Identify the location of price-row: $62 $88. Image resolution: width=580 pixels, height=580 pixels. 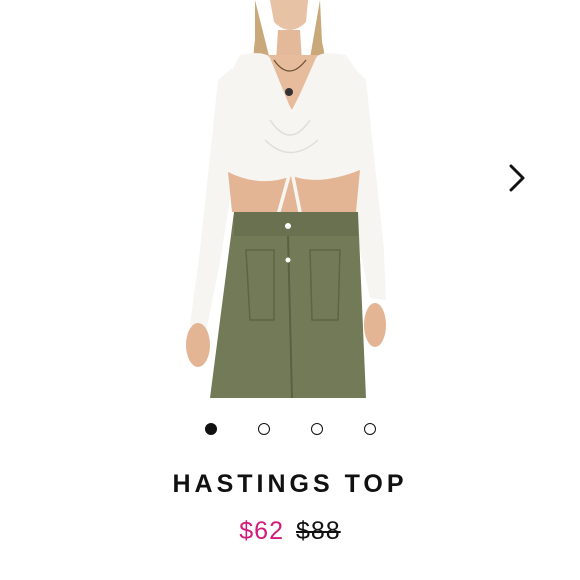
(290, 531).